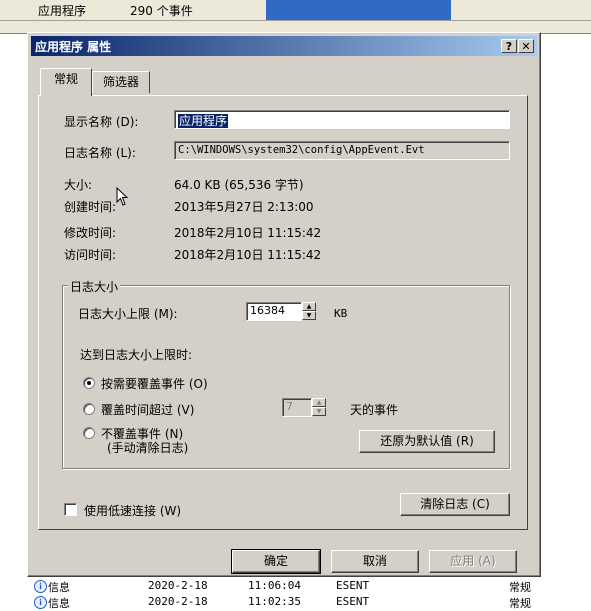 The image size is (591, 611). Describe the element at coordinates (248, 233) in the screenshot. I see `modified-value: 2018年2月10日 11:15:42` at that location.